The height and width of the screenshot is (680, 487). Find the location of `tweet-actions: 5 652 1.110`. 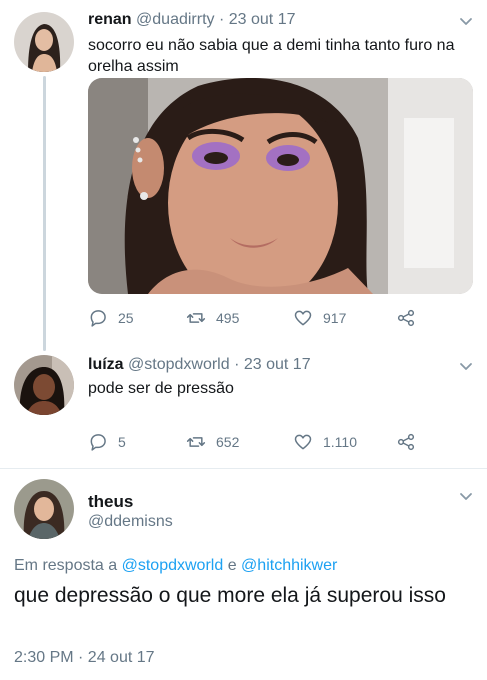

tweet-actions: 5 652 1.110 is located at coordinates (258, 443).